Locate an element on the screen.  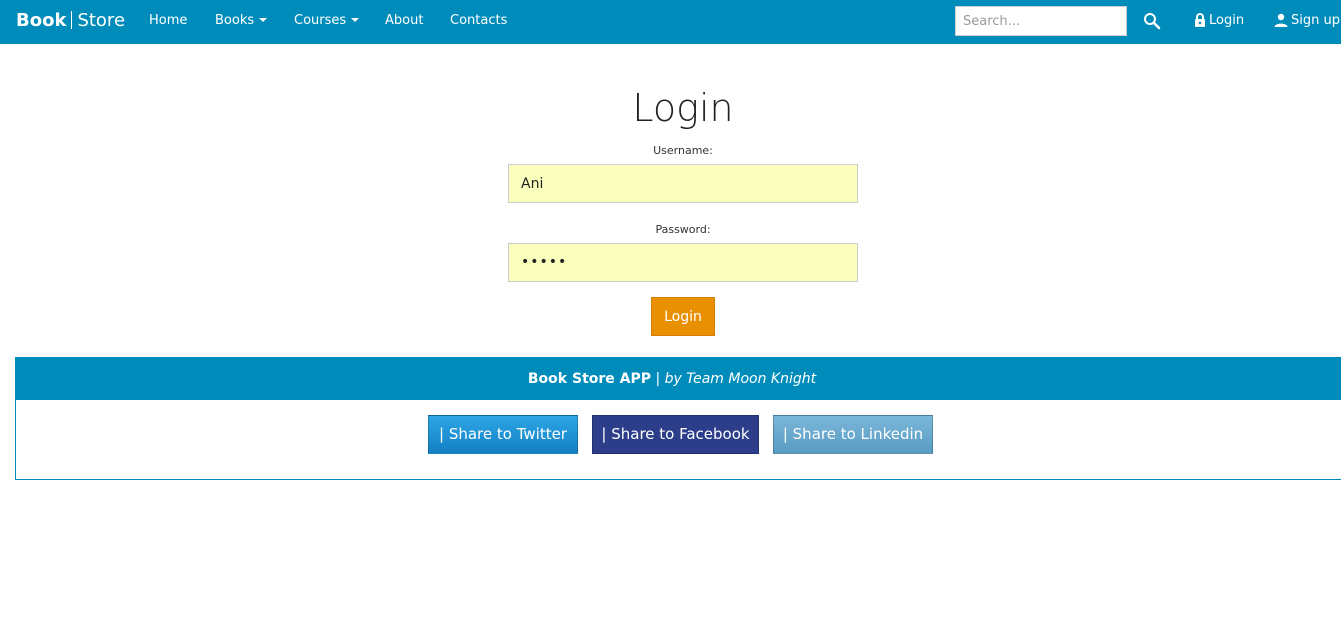
password-label: Password: is located at coordinates (683, 229).